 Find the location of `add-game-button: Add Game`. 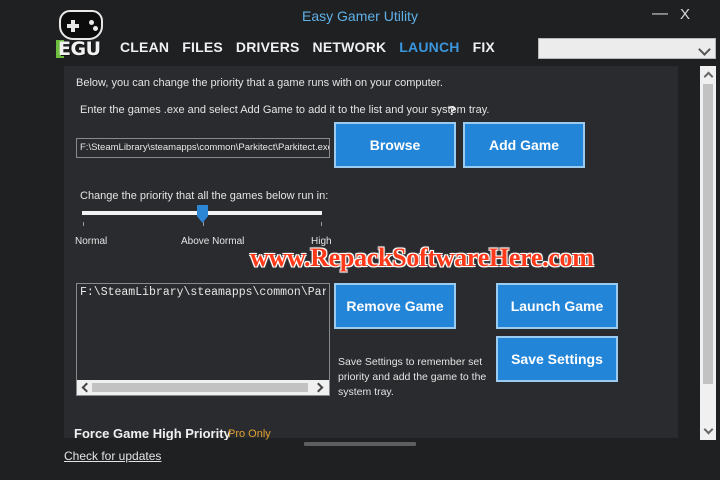

add-game-button: Add Game is located at coordinates (524, 145).